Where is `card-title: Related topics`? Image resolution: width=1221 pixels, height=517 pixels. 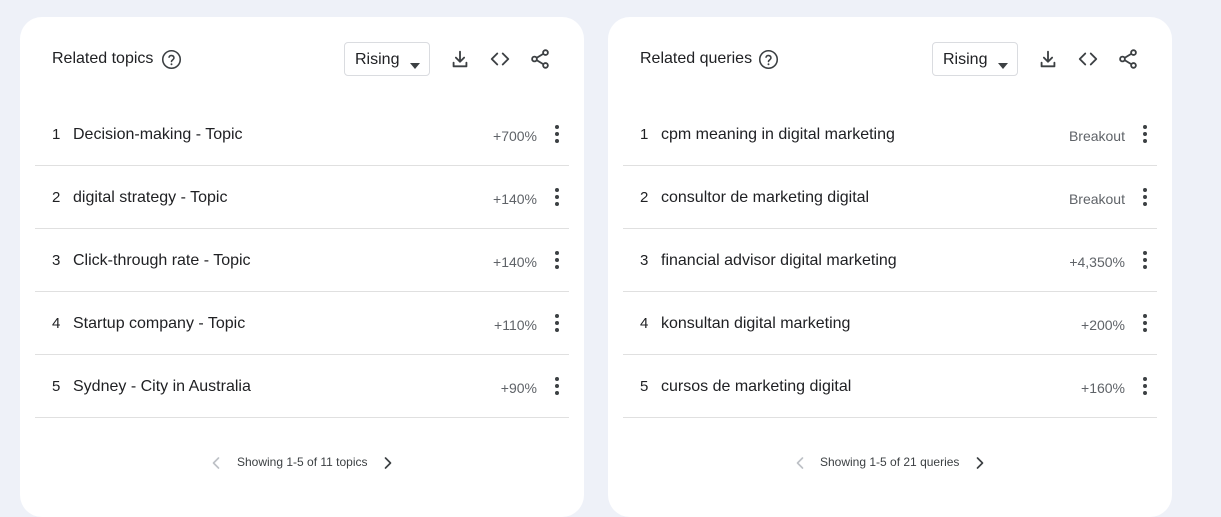 card-title: Related topics is located at coordinates (103, 58).